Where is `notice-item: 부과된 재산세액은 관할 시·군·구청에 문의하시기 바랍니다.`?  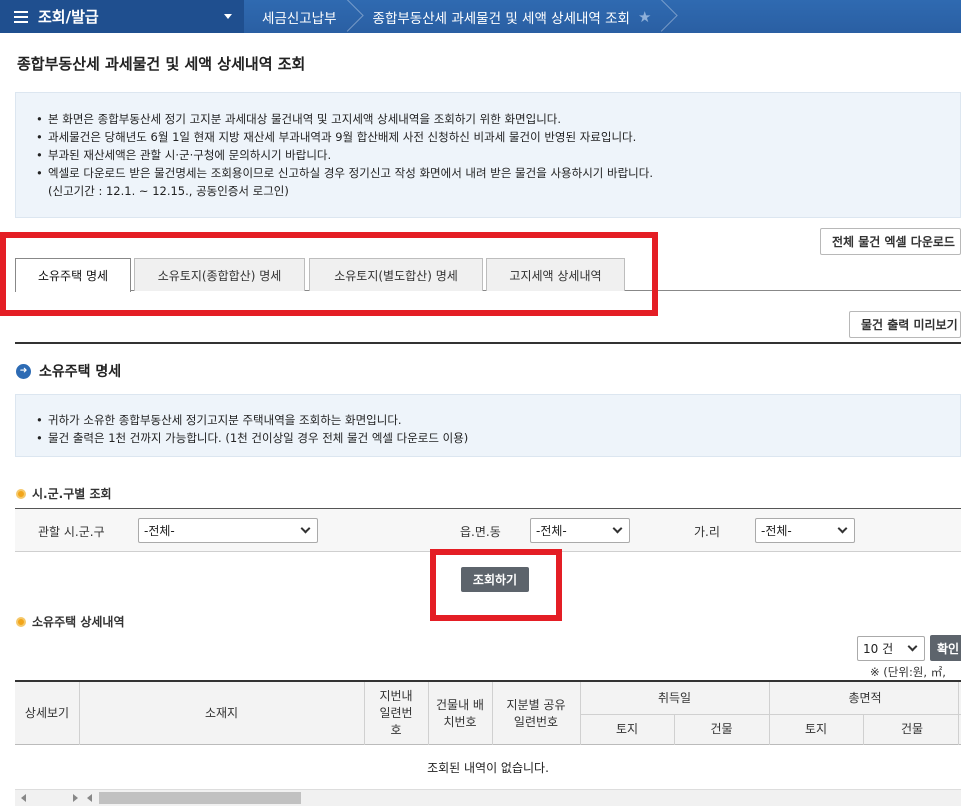 notice-item: 부과된 재산세액은 관할 시·군·구청에 문의하시기 바랍니다. is located at coordinates (498, 155).